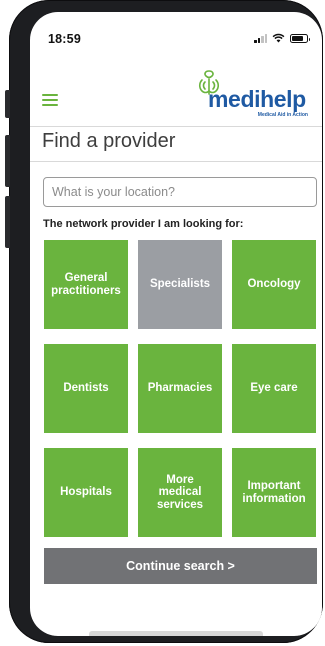 The height and width of the screenshot is (646, 325). Describe the element at coordinates (143, 224) in the screenshot. I see `provider-type-prompt: The network provider I am looking for:` at that location.